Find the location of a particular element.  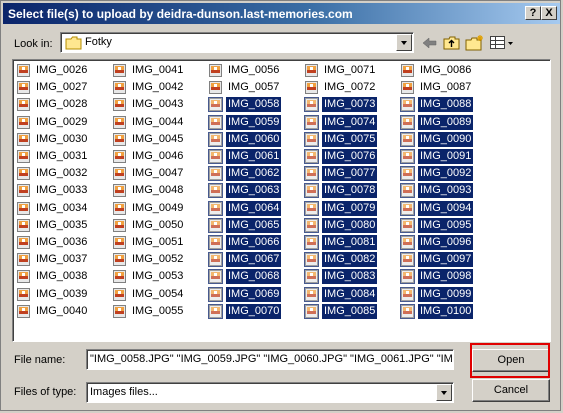

cancel-button: Cancel is located at coordinates (511, 390).